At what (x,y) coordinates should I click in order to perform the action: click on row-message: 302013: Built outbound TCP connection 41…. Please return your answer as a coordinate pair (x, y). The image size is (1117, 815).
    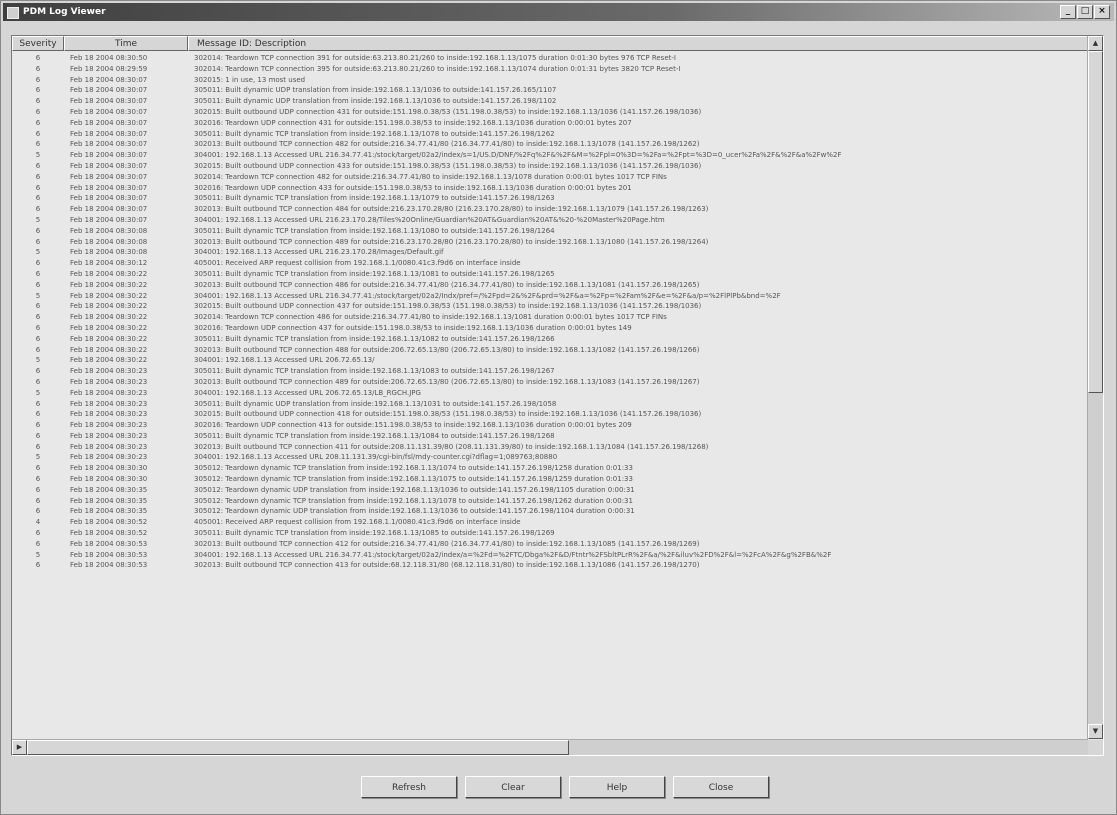
    Looking at the image, I should click on (447, 543).